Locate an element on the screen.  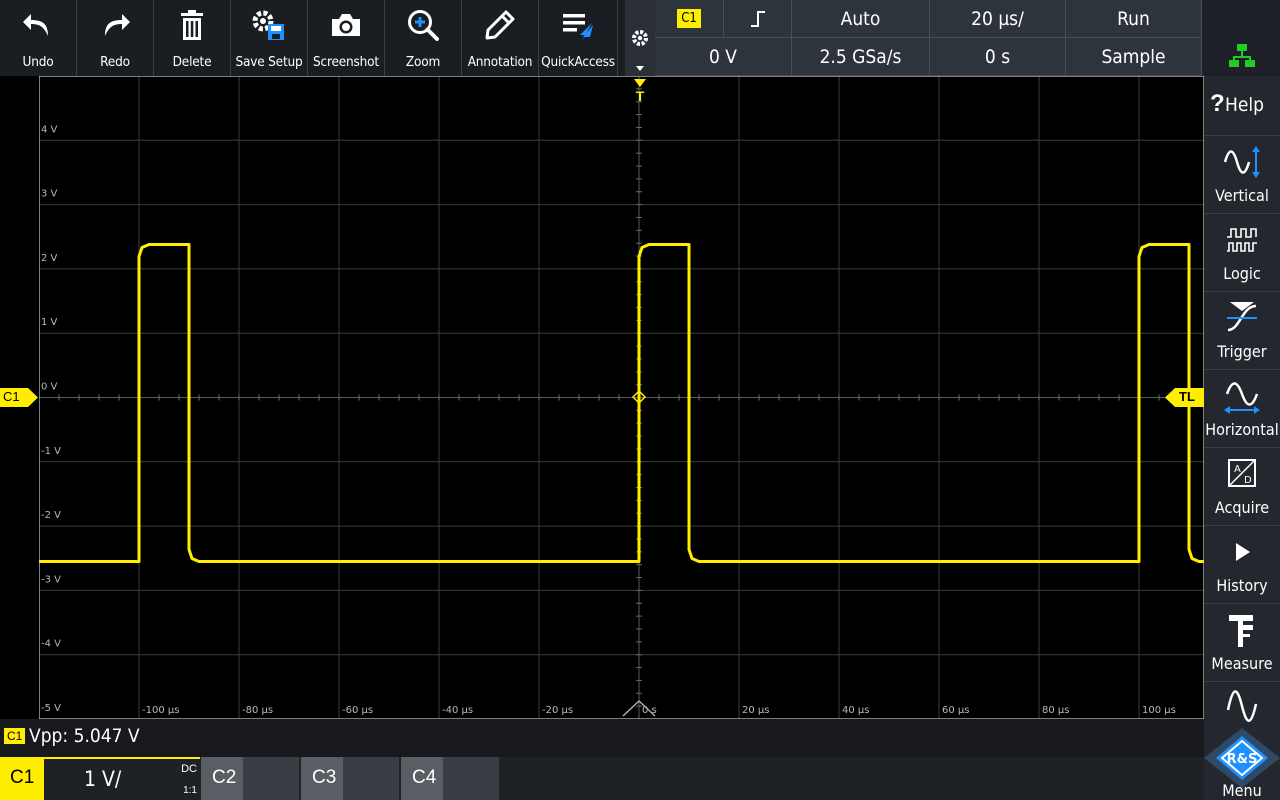
time-scale-cell: 20 µs/ is located at coordinates (998, 19).